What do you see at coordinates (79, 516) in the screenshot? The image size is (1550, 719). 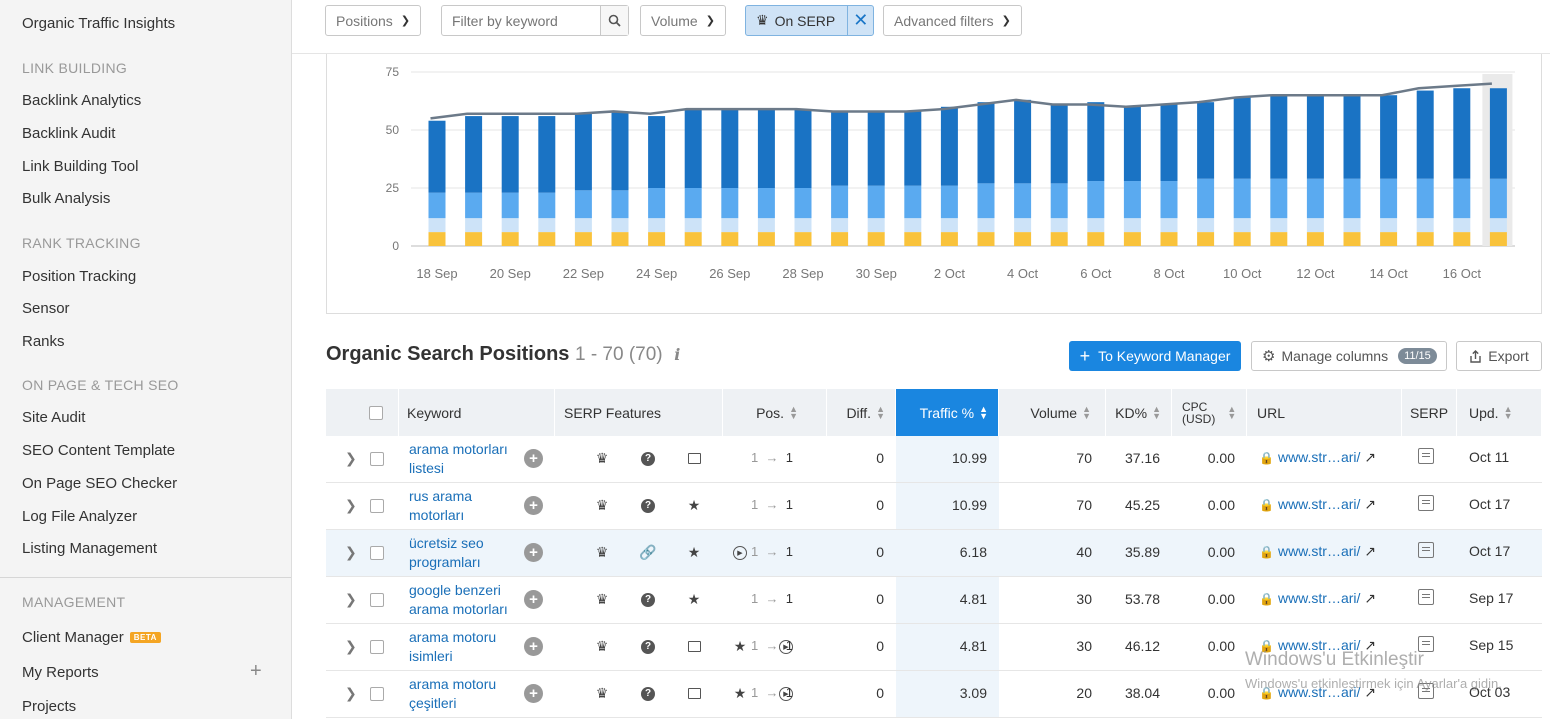 I see `sidebar-item-log-file-analyzer: Log File Analyzer` at bounding box center [79, 516].